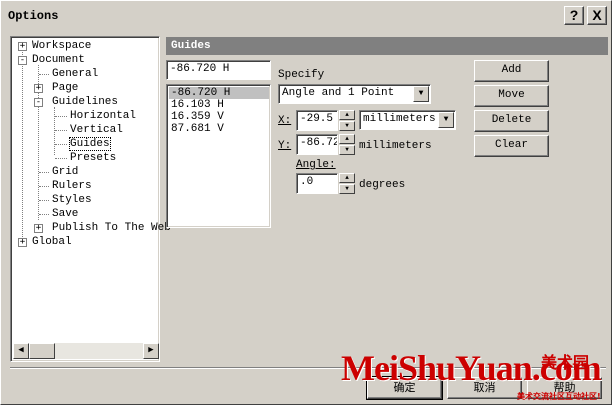 This screenshot has height=405, width=612. What do you see at coordinates (93, 158) in the screenshot?
I see `tree-item-presets: Presets` at bounding box center [93, 158].